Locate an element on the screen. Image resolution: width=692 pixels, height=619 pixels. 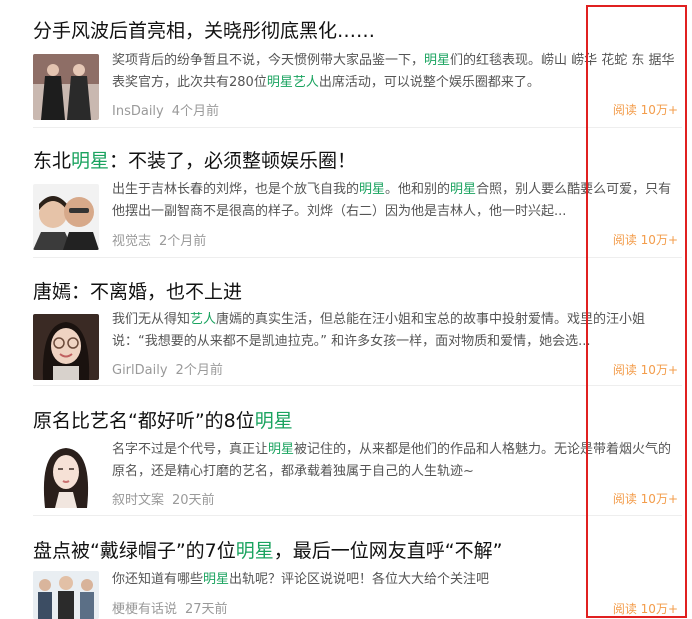
article-title: 东北明星：不装了，必须整顿娱乐圈！ is located at coordinates (194, 161).